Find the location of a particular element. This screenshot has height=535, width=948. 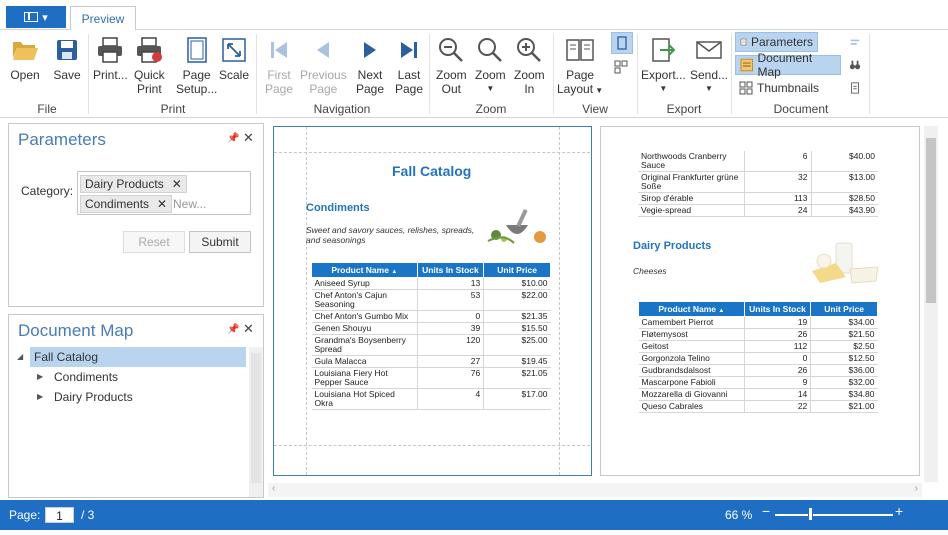

send-button: Send... ▼ is located at coordinates (709, 65).